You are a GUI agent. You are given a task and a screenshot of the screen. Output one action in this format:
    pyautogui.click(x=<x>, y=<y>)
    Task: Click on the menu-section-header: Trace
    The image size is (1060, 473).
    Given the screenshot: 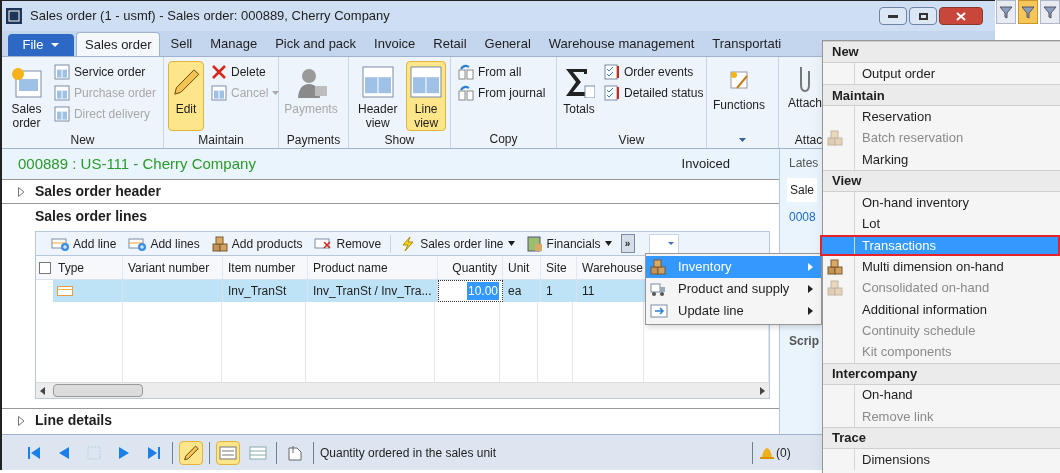 What is the action you would take?
    pyautogui.click(x=849, y=438)
    